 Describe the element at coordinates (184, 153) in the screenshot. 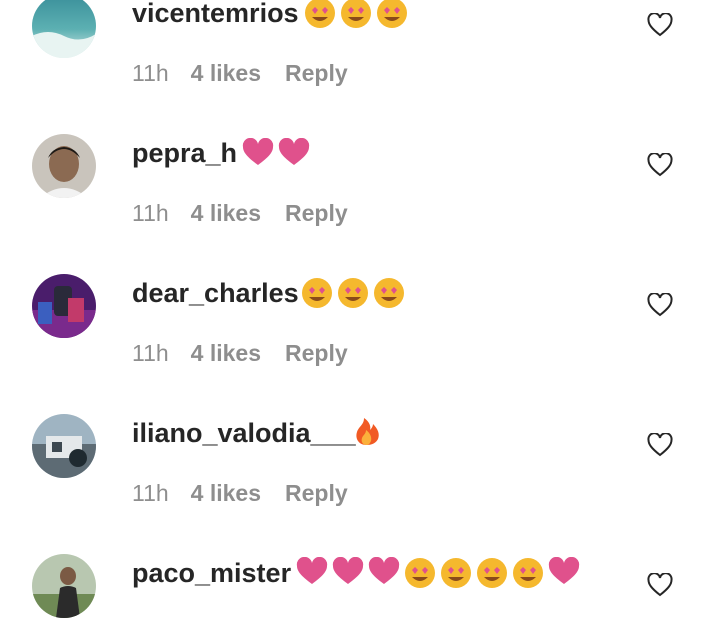

I see `username: pepra_h` at that location.